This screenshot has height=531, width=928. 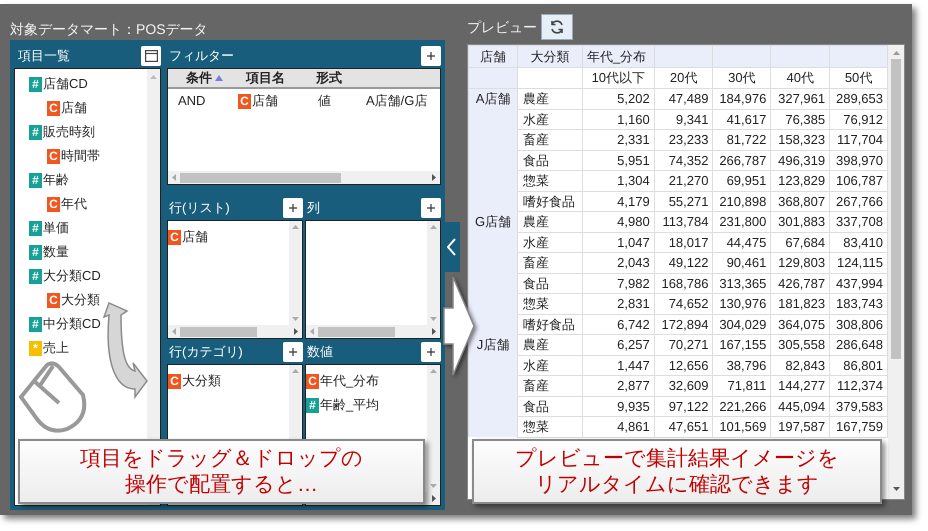 What do you see at coordinates (49, 228) in the screenshot?
I see `field-chip: # 単価` at bounding box center [49, 228].